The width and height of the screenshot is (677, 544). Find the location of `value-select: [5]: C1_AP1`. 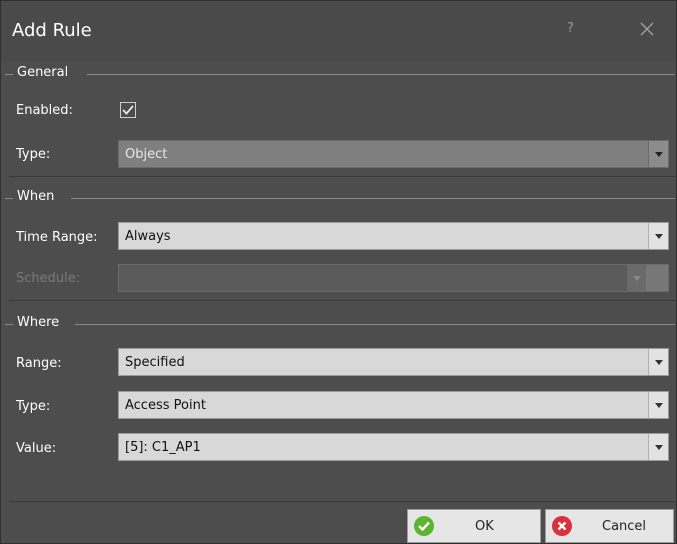

value-select: [5]: C1_AP1 is located at coordinates (393, 447).